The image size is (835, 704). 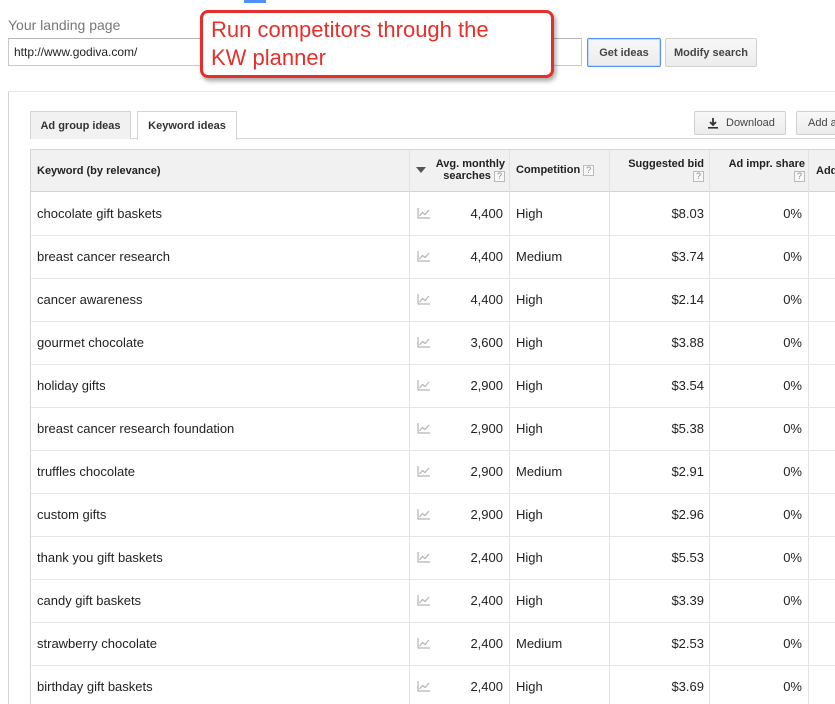 I want to click on suggested-bid-cell: $3.39, so click(x=687, y=600).